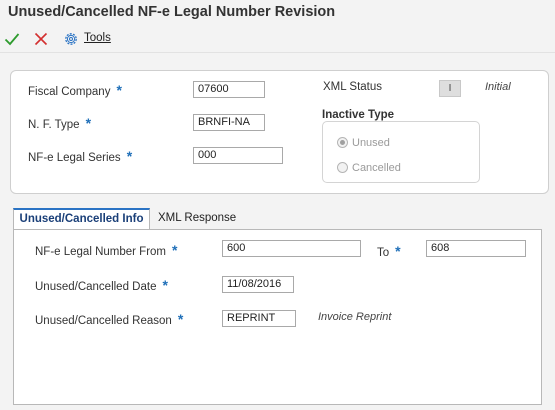 The image size is (555, 410). Describe the element at coordinates (476, 248) in the screenshot. I see `legal-number-to-field: 608` at that location.